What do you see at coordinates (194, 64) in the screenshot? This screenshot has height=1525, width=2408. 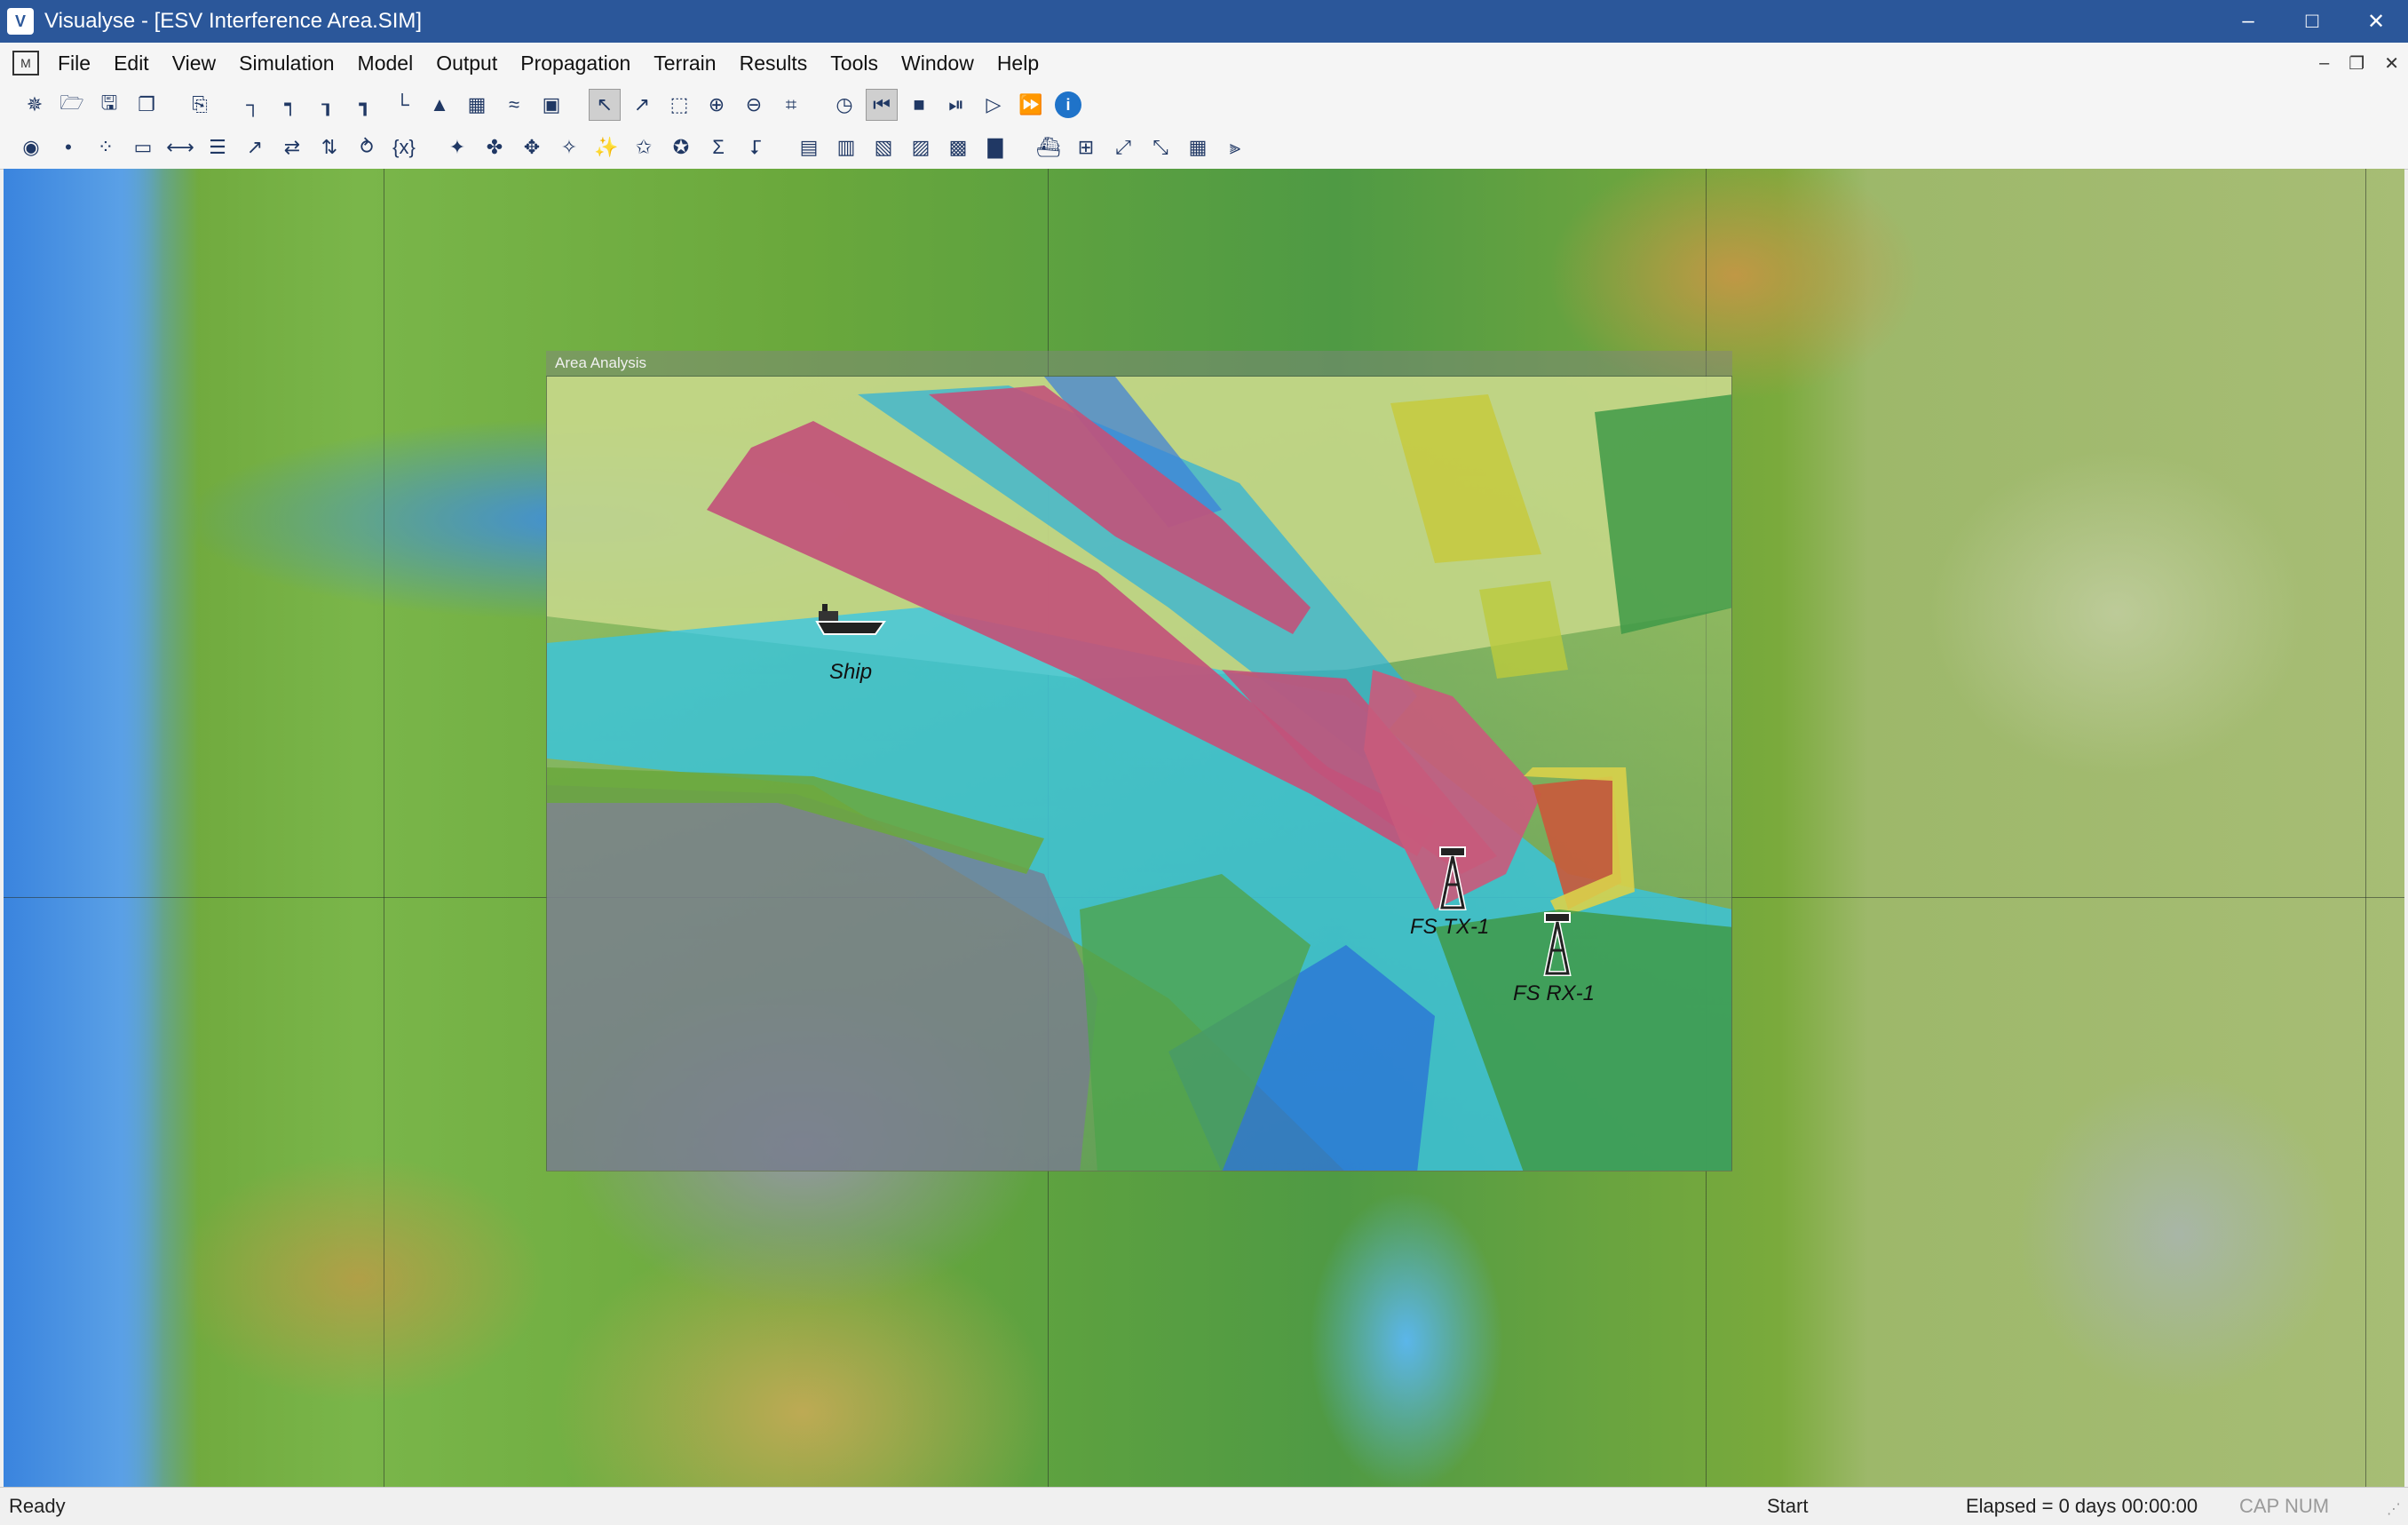 I see `menu-view: View` at bounding box center [194, 64].